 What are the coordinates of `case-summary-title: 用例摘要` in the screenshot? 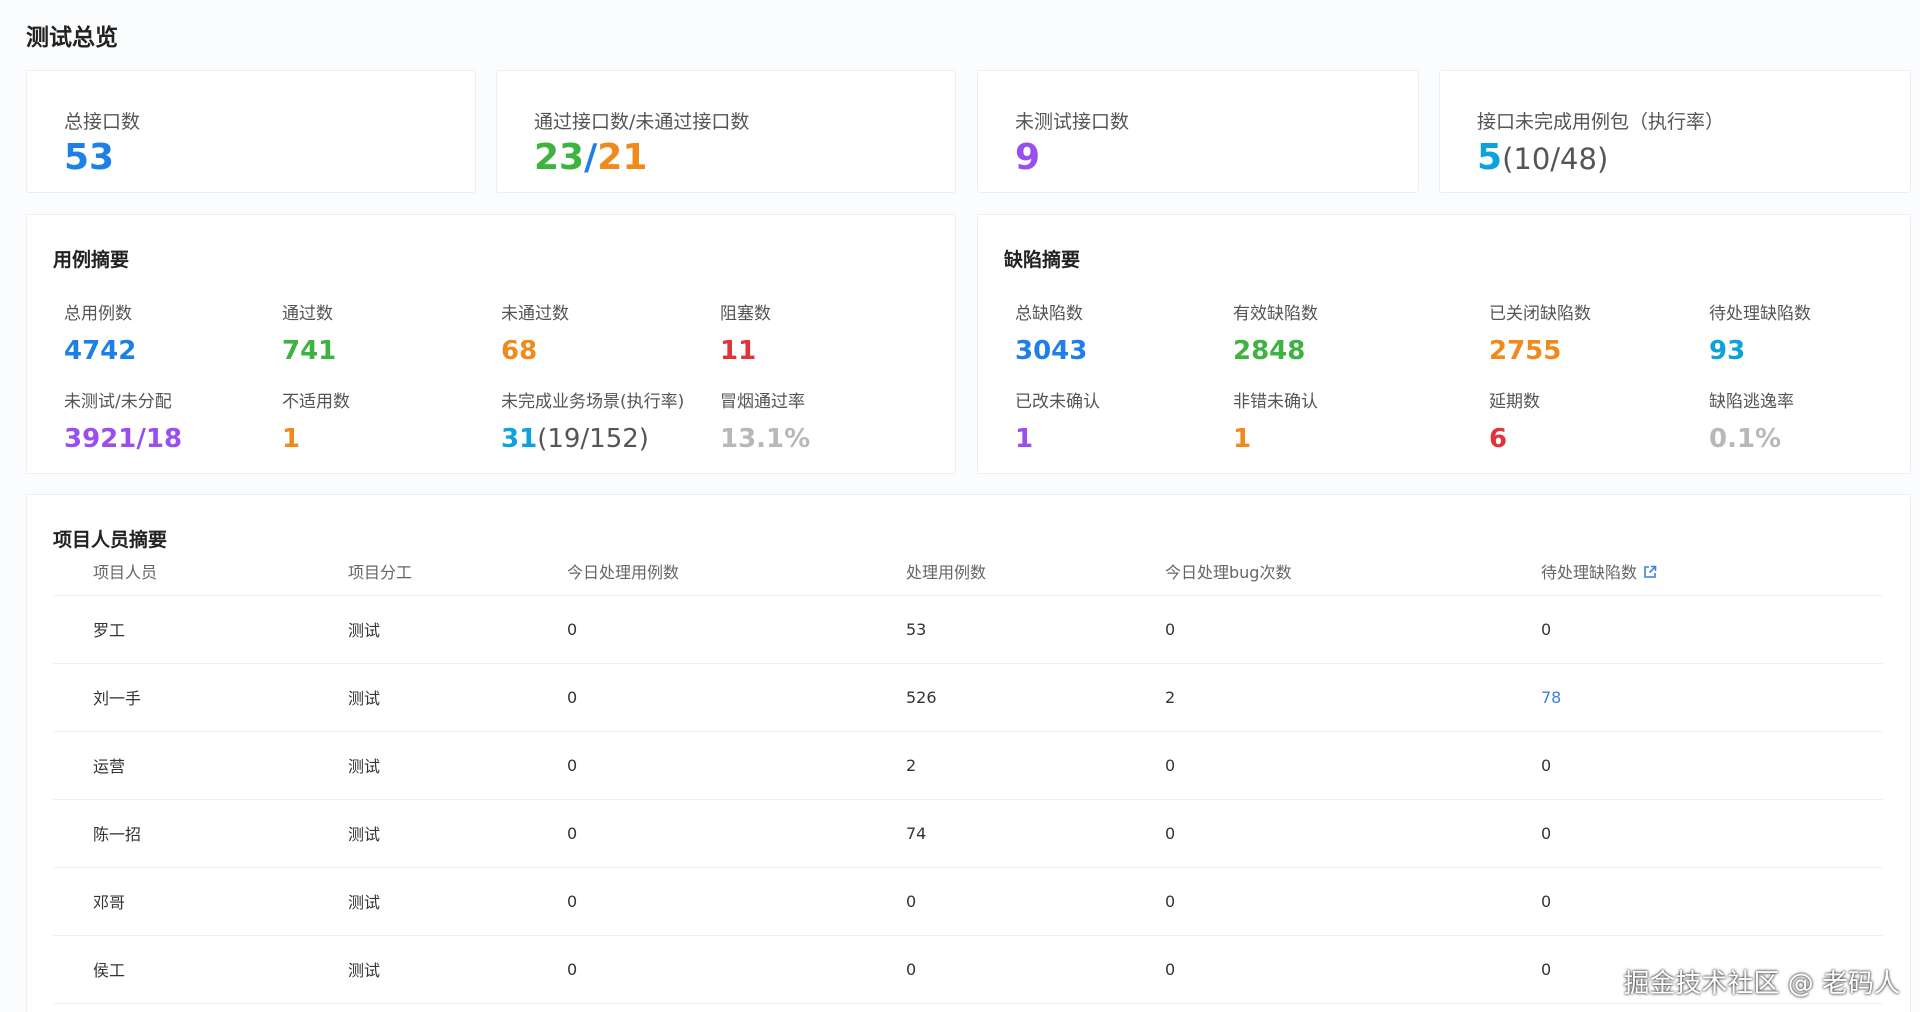 It's located at (91, 260).